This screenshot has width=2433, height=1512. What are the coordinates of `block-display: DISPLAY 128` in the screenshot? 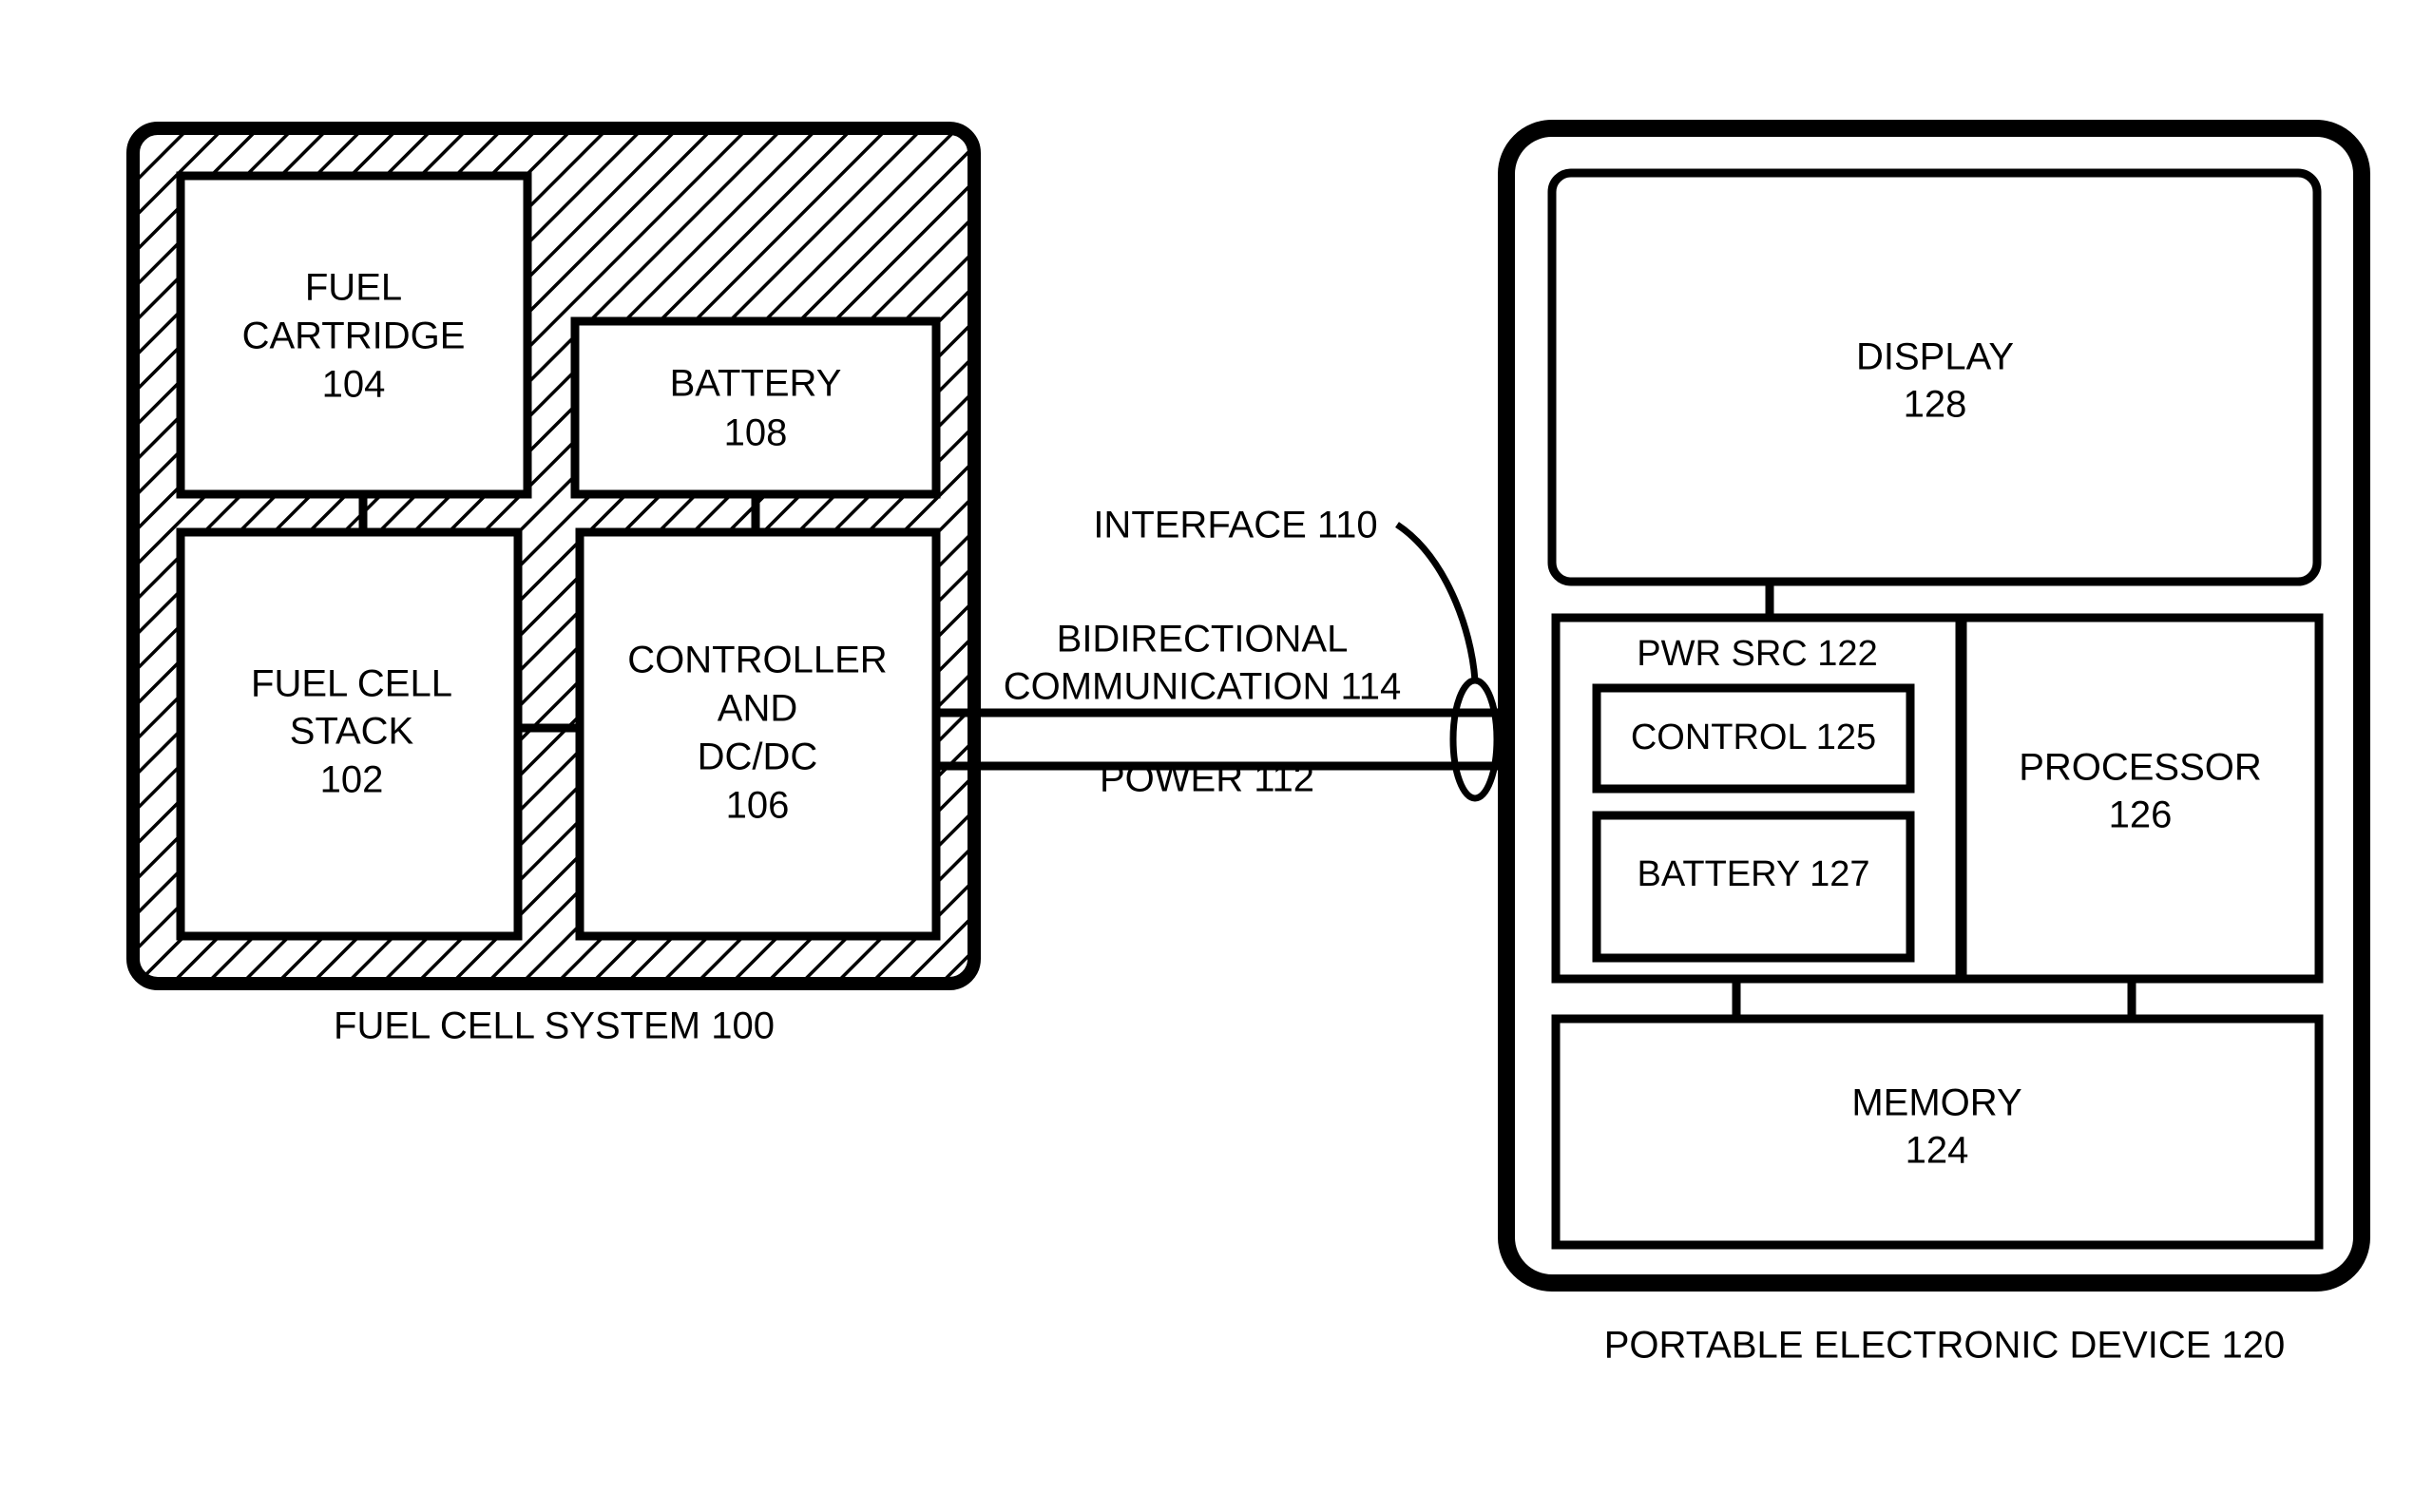 It's located at (1934, 377).